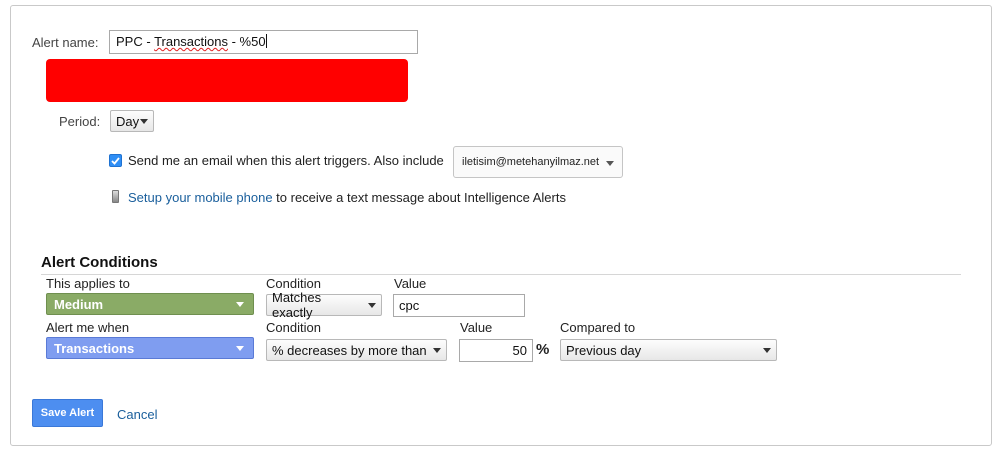 The image size is (1000, 456). I want to click on value-label-2: Value, so click(476, 327).